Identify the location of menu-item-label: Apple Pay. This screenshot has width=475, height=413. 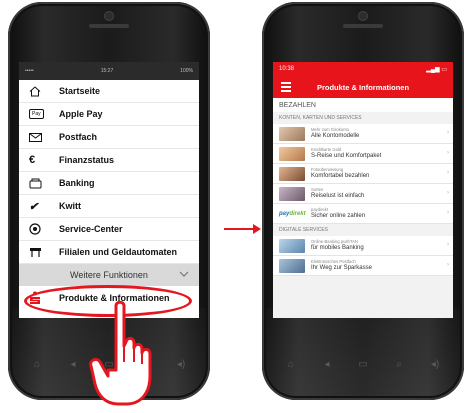
(81, 114).